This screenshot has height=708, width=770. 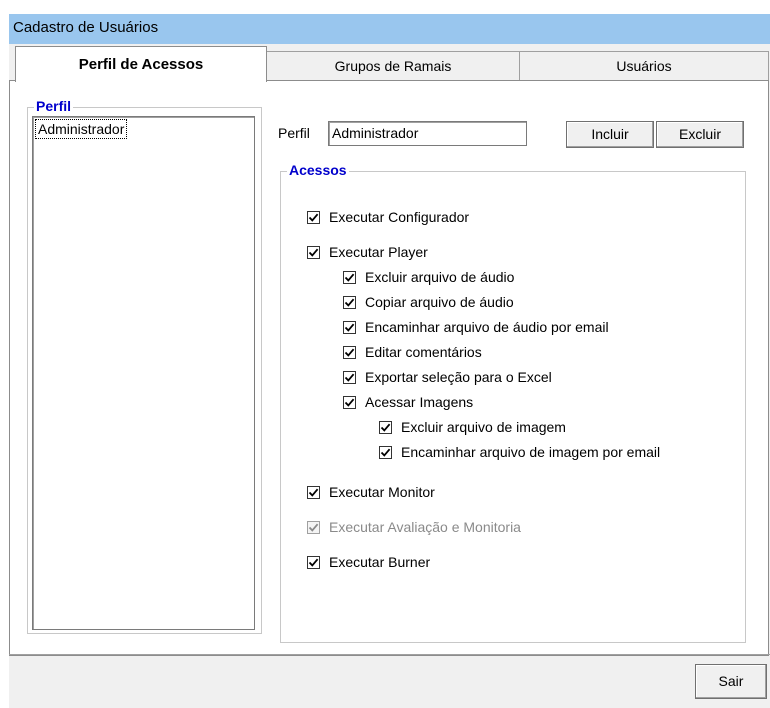 I want to click on checkbox-label: Executar Configurador, so click(x=399, y=217).